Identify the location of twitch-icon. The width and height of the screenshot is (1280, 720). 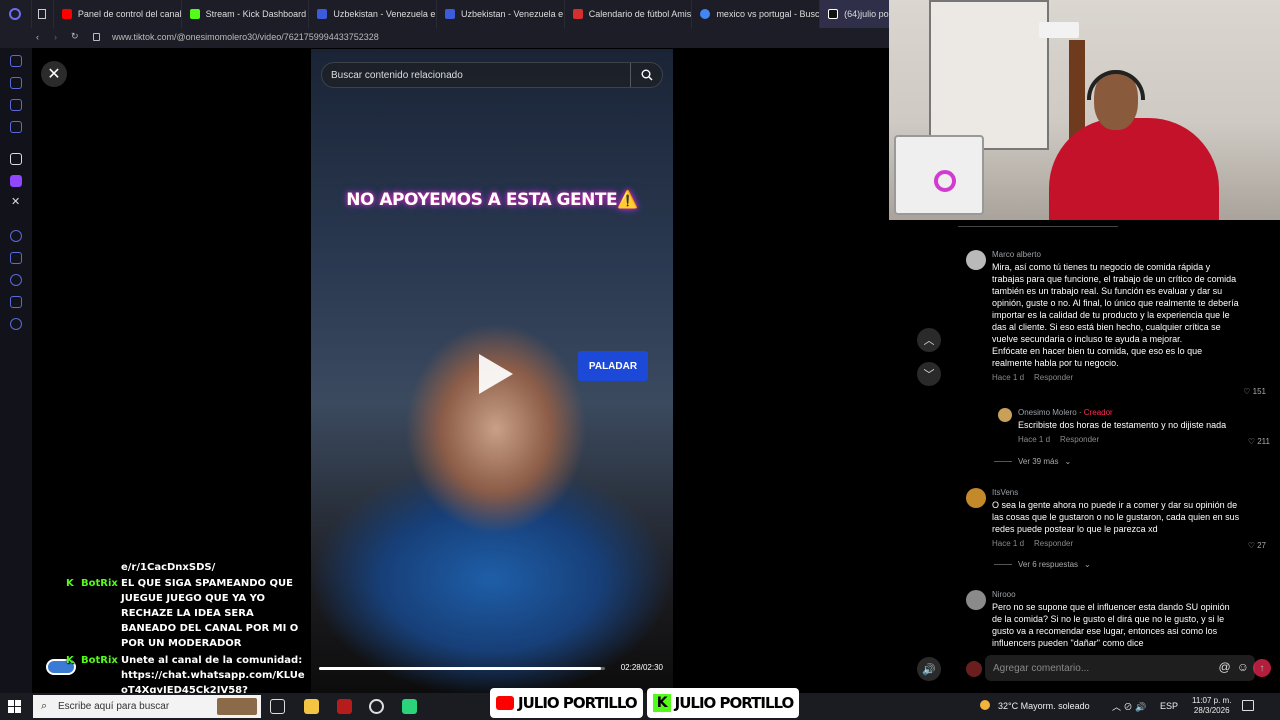
(16, 181).